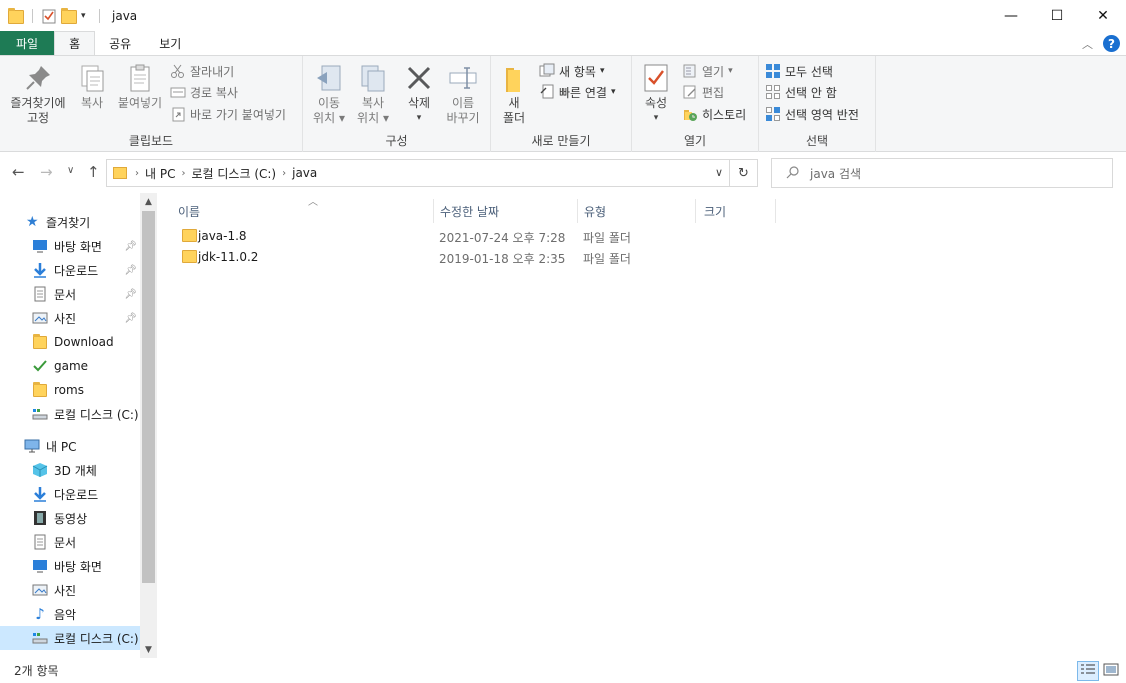 The height and width of the screenshot is (683, 1126). Describe the element at coordinates (92, 86) in the screenshot. I see `copy-button: 복사` at that location.